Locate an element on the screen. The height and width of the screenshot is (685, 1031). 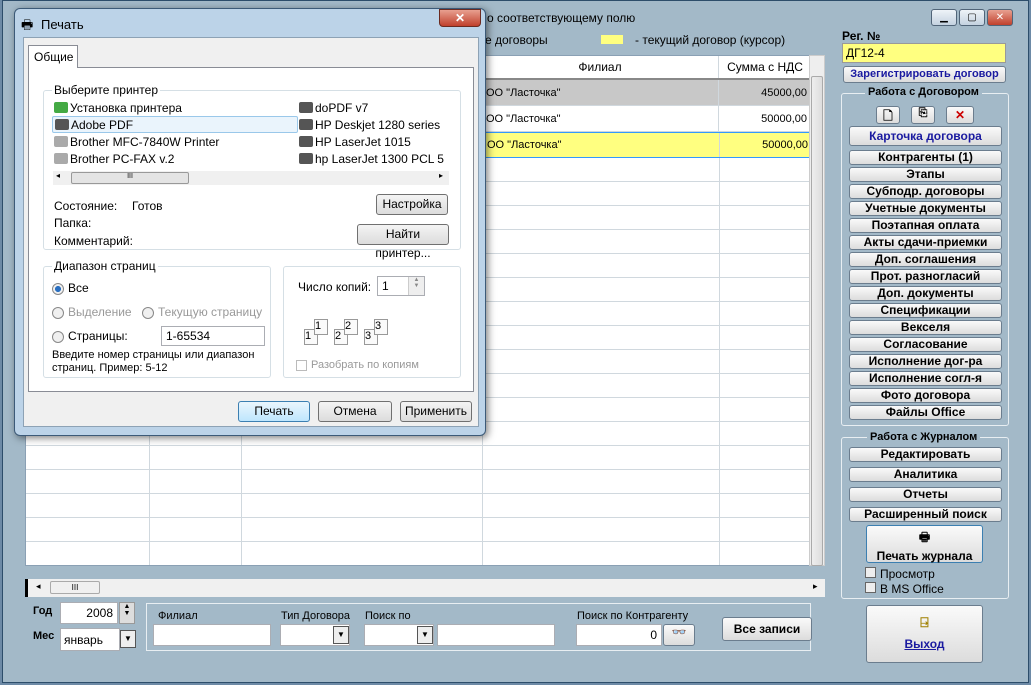
radio-selection: Выделение is located at coordinates (92, 312).